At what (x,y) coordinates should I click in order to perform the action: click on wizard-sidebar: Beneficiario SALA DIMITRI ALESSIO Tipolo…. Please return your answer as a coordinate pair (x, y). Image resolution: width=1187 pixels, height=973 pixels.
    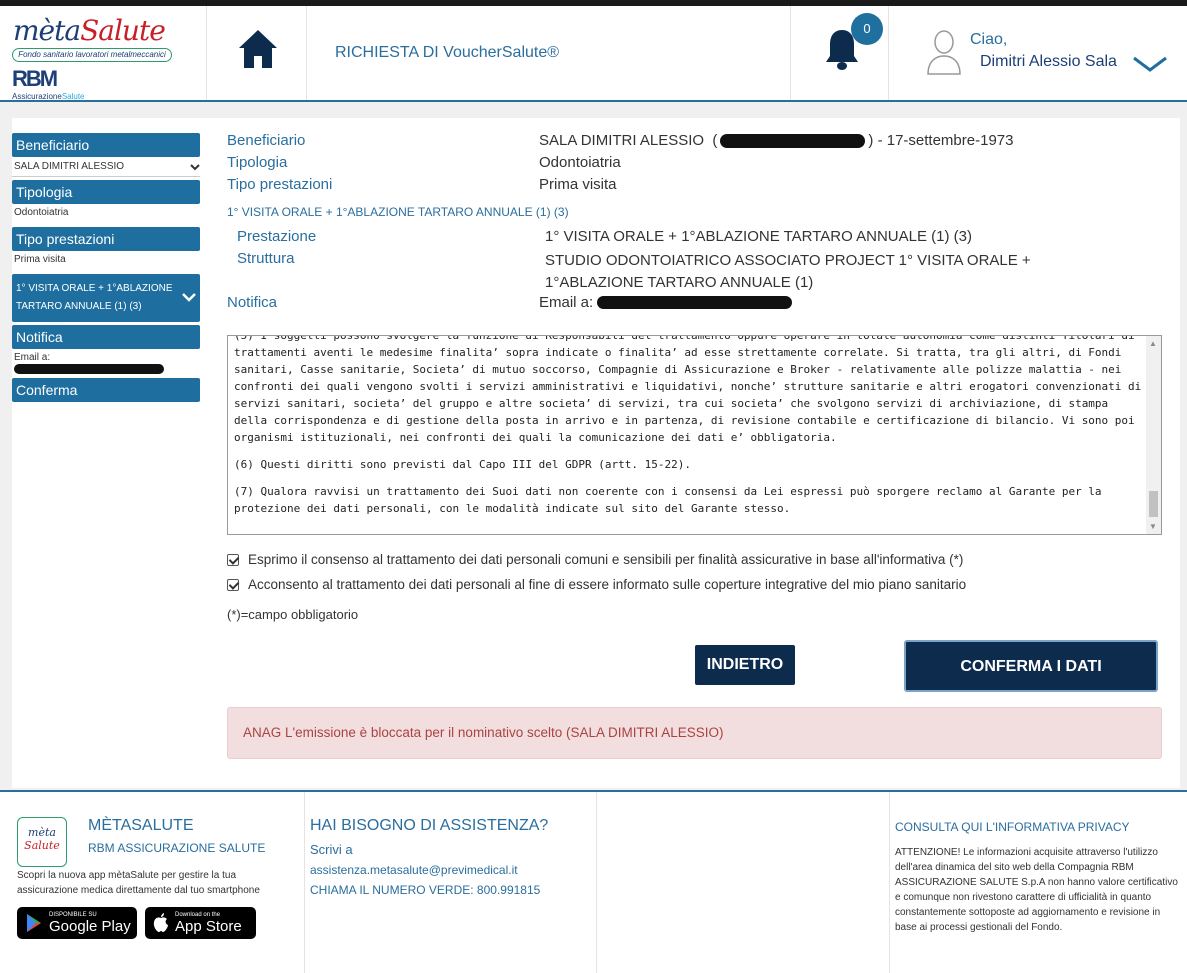
    Looking at the image, I should click on (106, 266).